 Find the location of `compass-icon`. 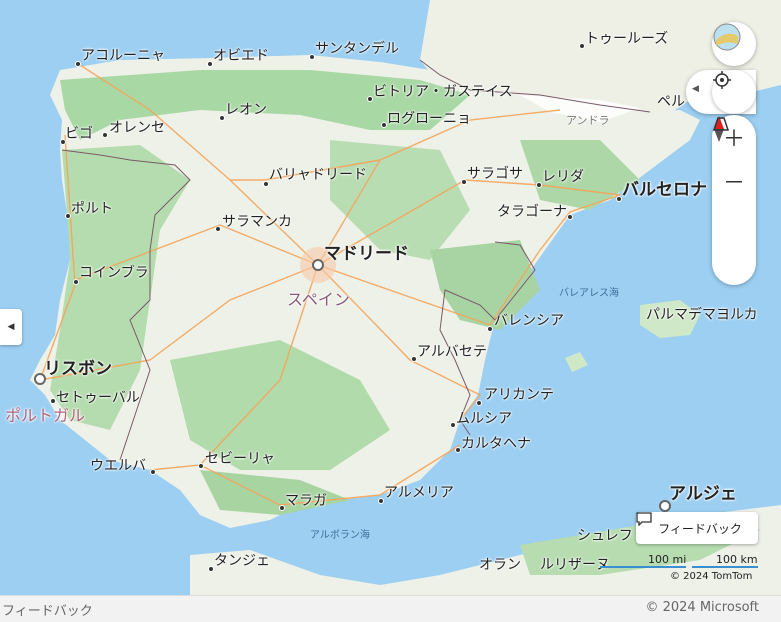

compass-icon is located at coordinates (734, 181).